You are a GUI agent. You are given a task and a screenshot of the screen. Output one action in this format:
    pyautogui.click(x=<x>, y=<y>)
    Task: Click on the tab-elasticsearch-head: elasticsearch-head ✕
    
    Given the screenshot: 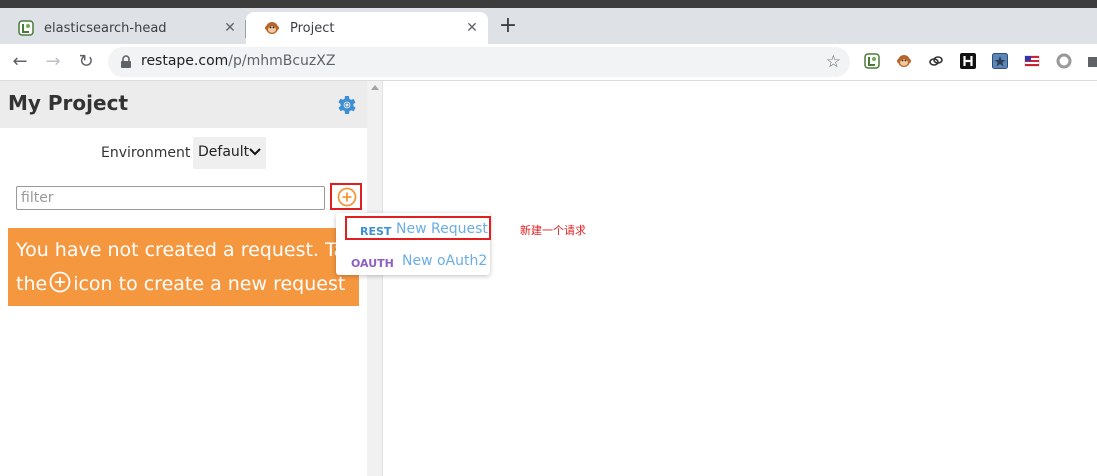 What is the action you would take?
    pyautogui.click(x=123, y=28)
    